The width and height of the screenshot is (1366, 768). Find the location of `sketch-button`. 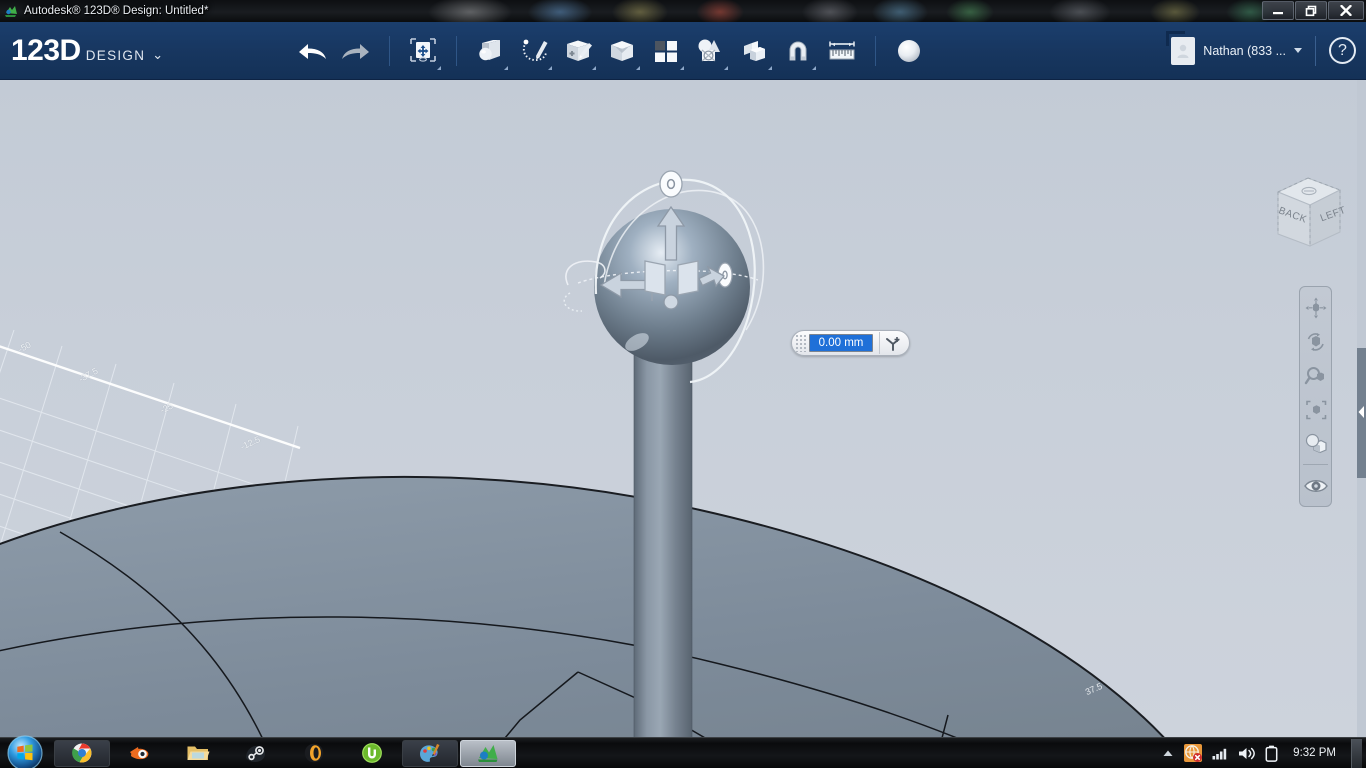

sketch-button is located at coordinates (534, 51).